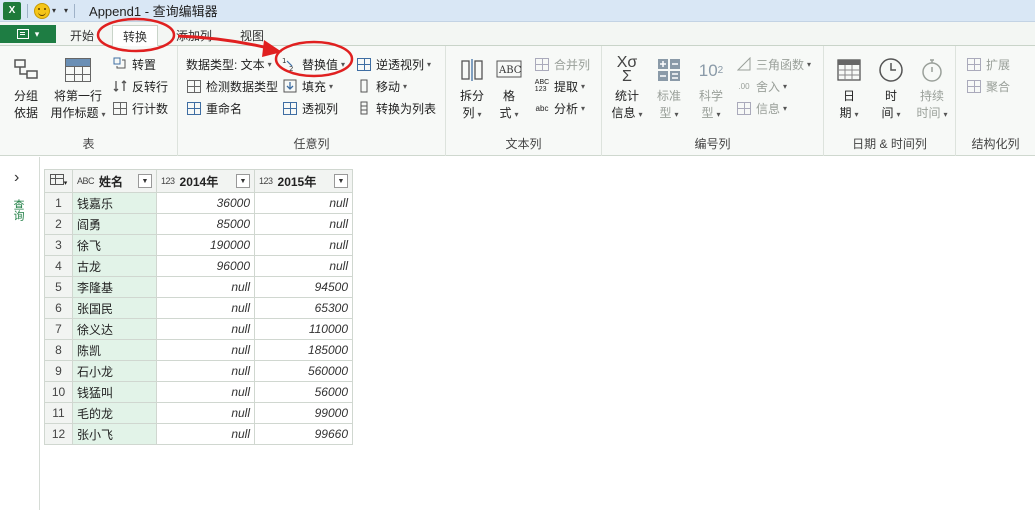  What do you see at coordinates (28, 34) in the screenshot?
I see `file-menu-button: ▾` at bounding box center [28, 34].